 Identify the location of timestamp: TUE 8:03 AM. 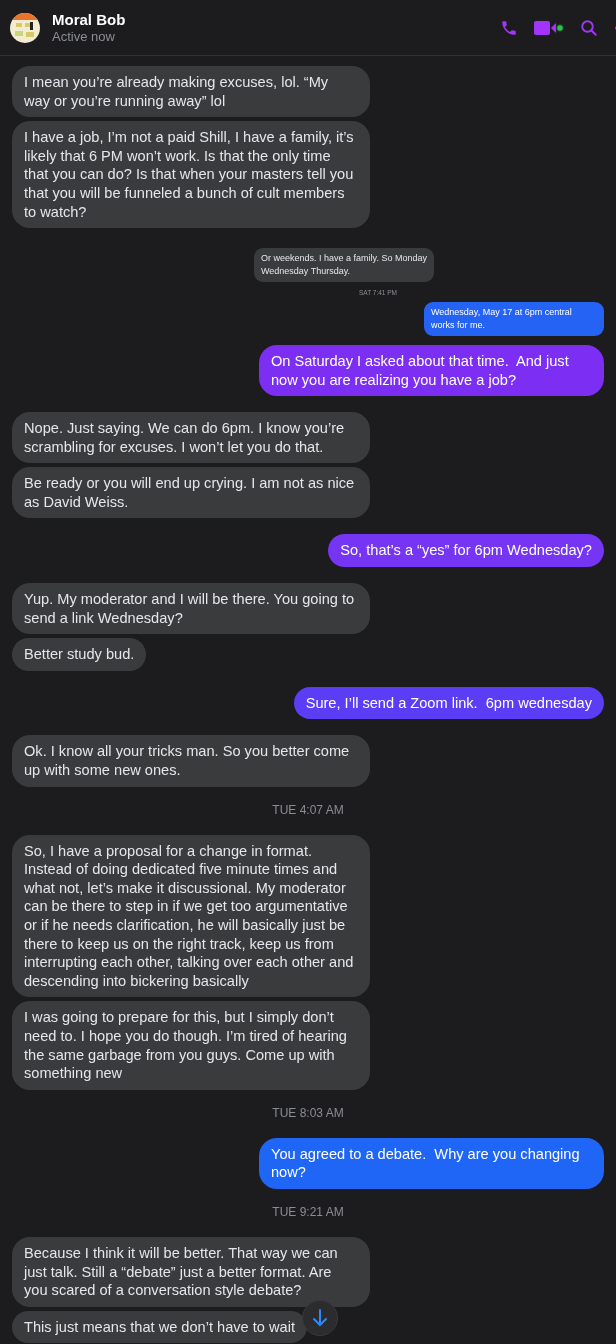
(308, 1113).